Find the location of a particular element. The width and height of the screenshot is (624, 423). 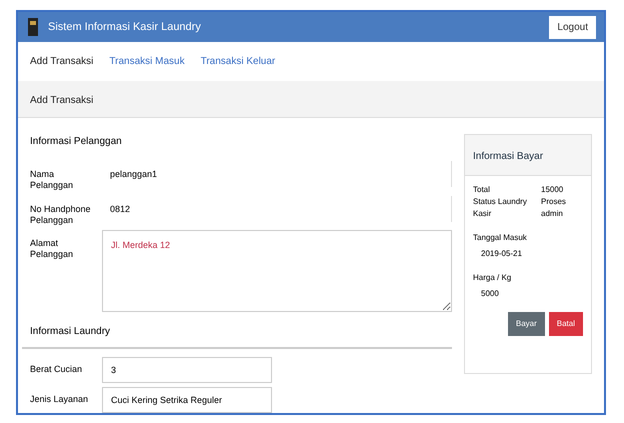

logo-icon is located at coordinates (33, 27).